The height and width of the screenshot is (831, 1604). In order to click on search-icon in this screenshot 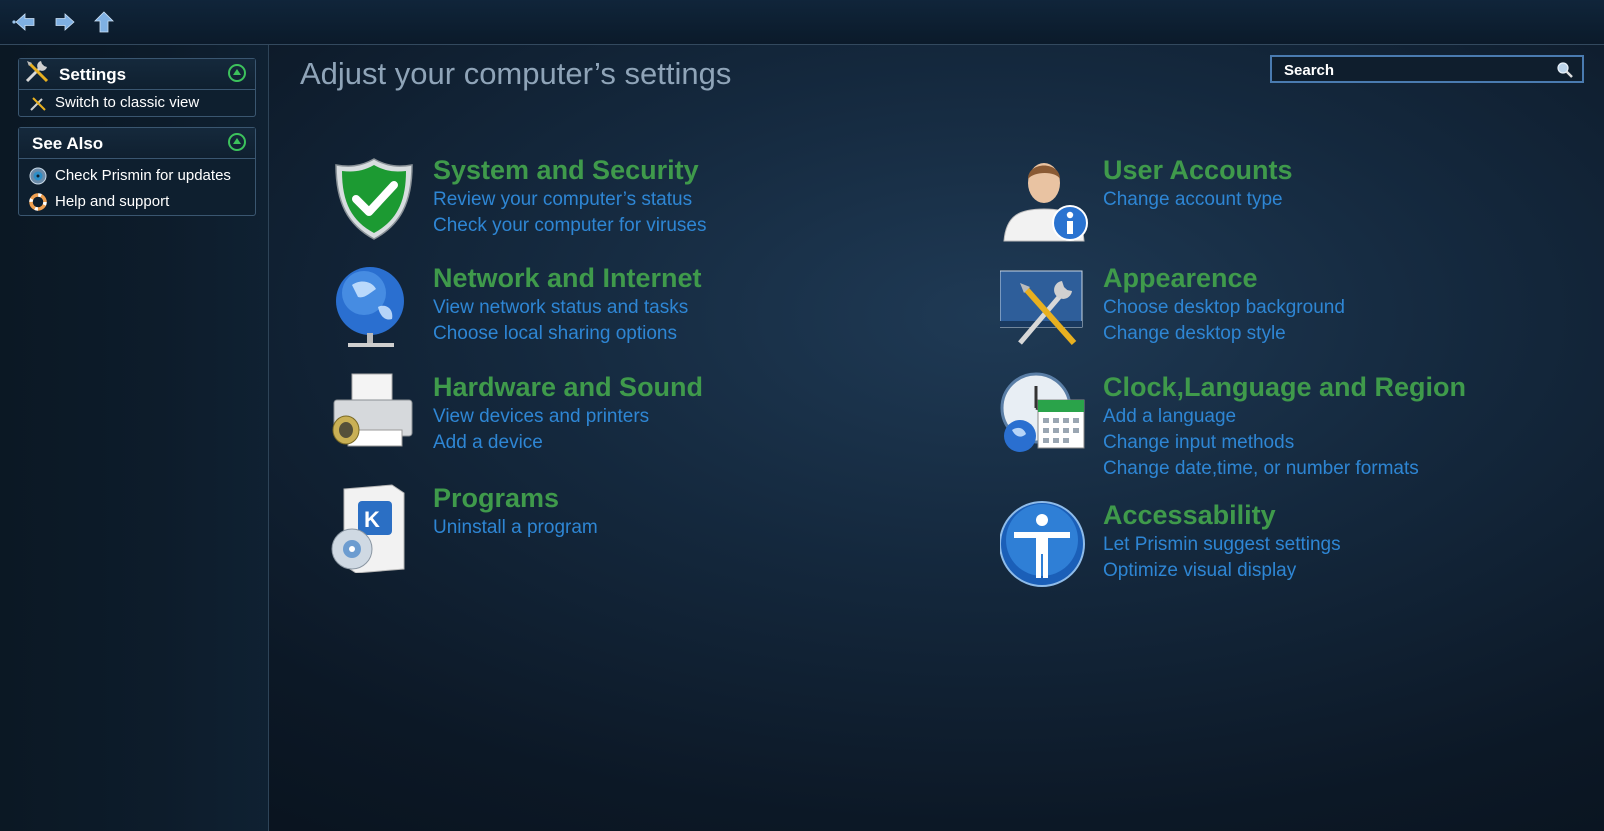, I will do `click(1565, 70)`.